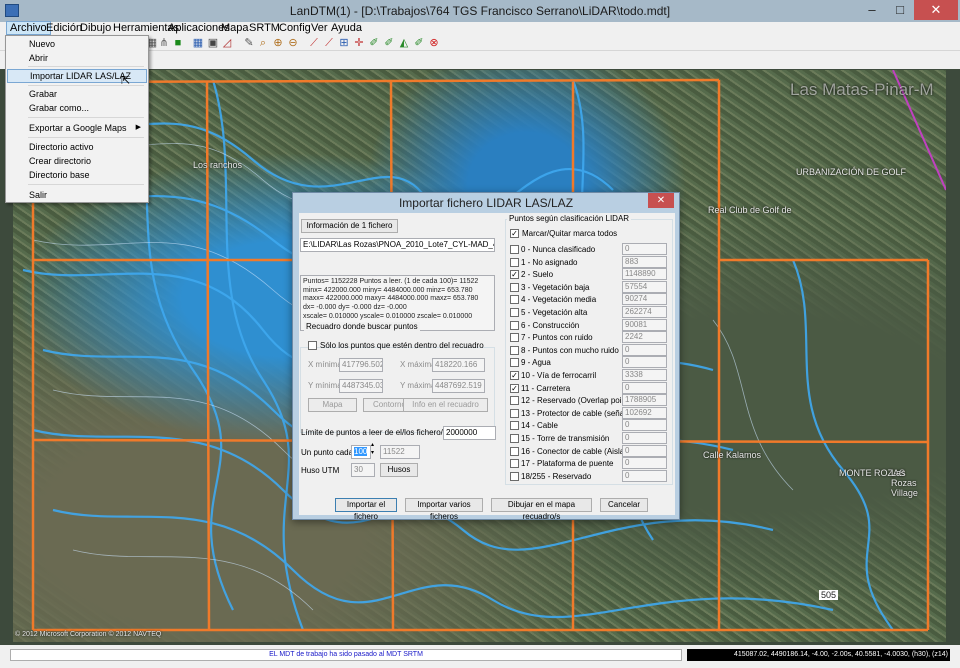 Image resolution: width=960 pixels, height=668 pixels. What do you see at coordinates (458, 386) in the screenshot?
I see `ymax-field: 4487692.519` at bounding box center [458, 386].